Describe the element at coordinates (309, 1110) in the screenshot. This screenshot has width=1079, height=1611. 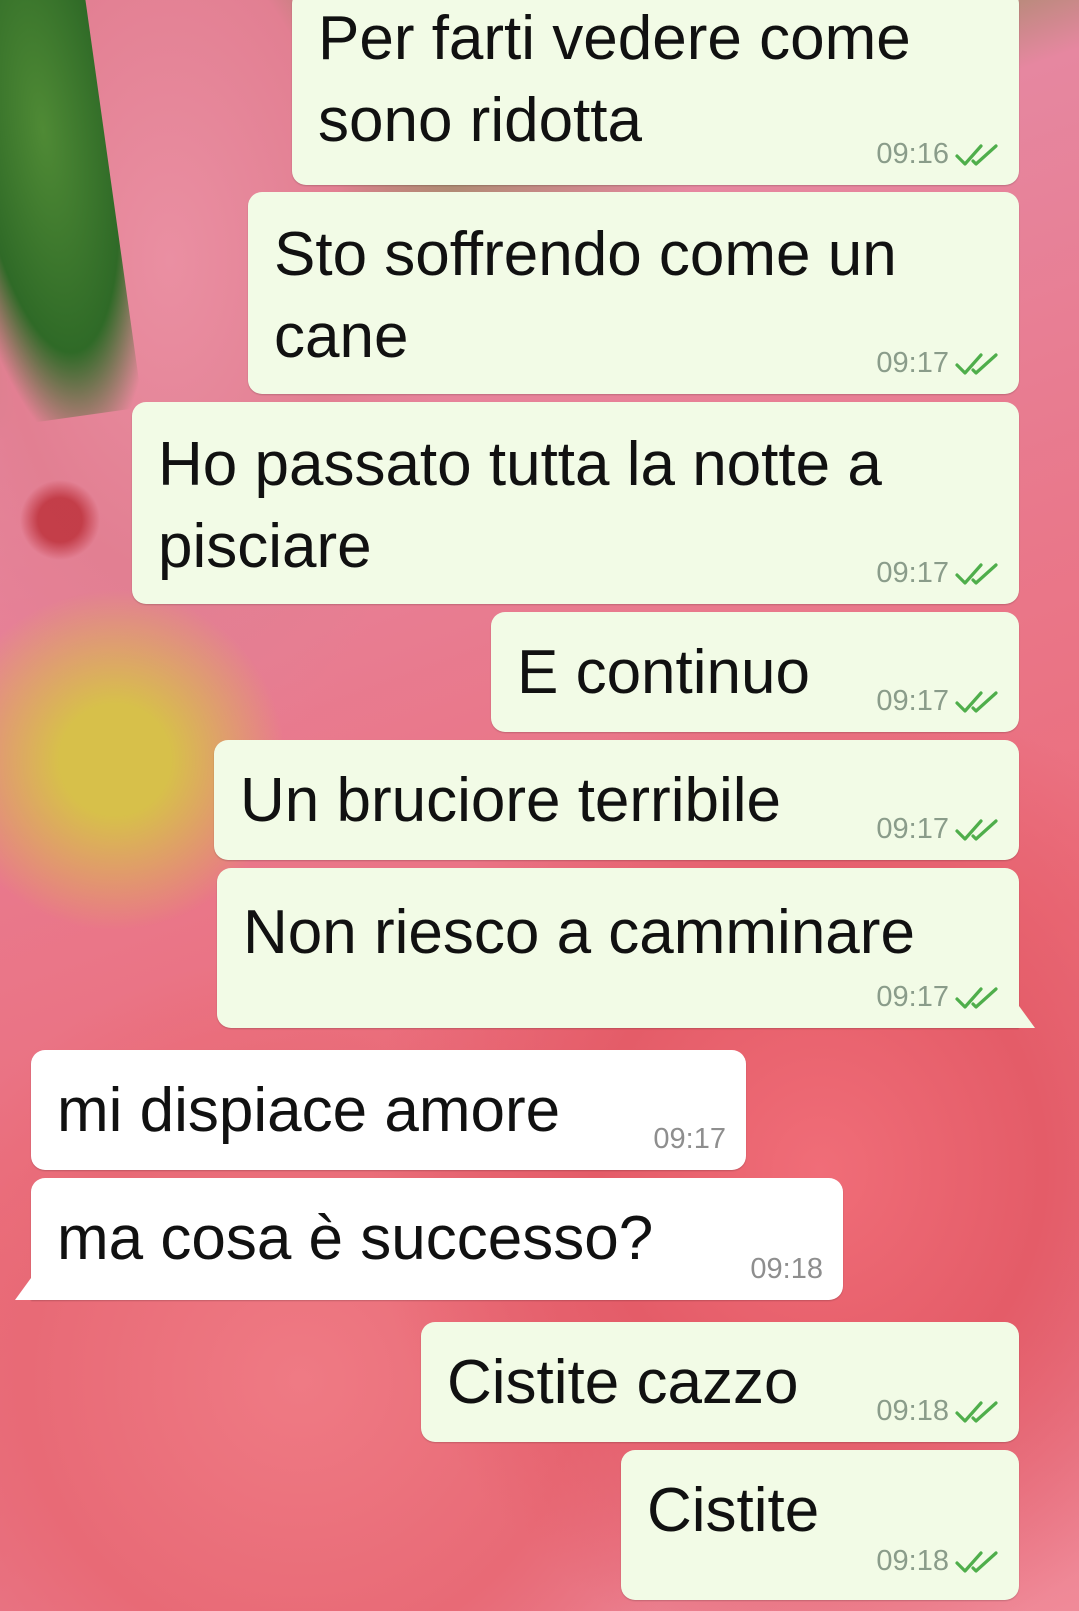
I see `message-text: mi dispiace amore` at that location.